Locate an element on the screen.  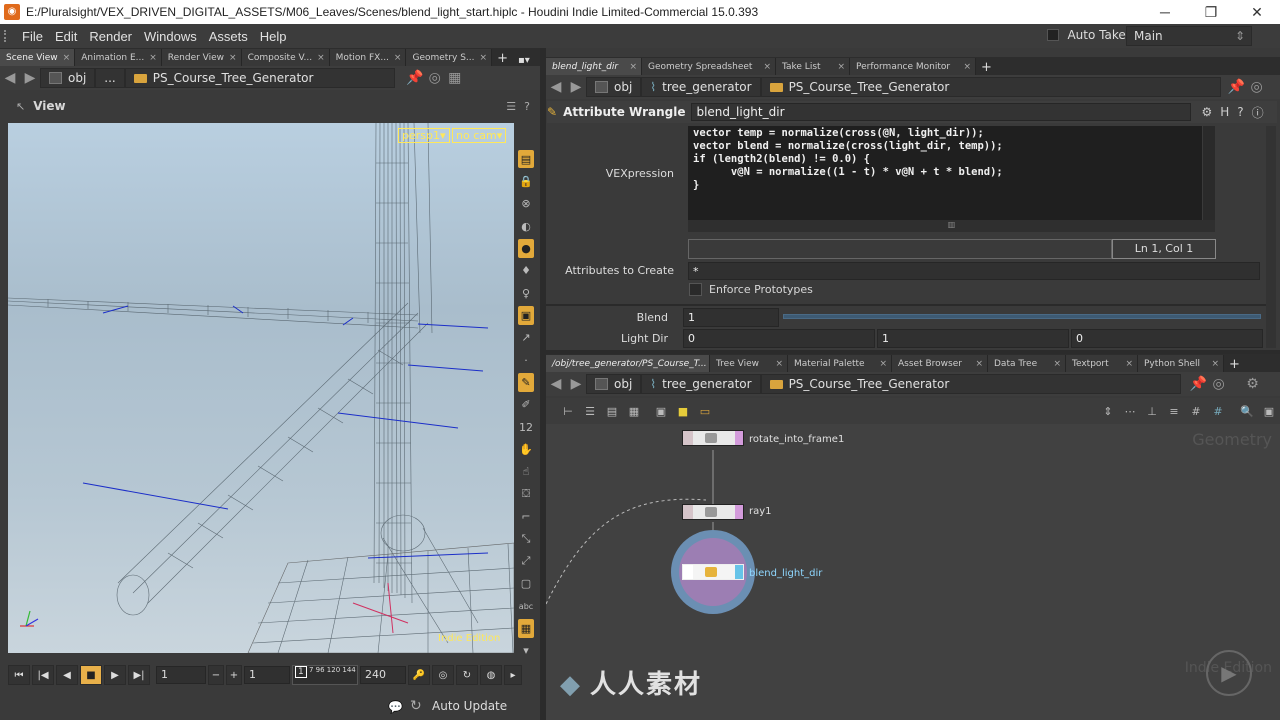
menu-edit: Edit is located at coordinates (66, 36).